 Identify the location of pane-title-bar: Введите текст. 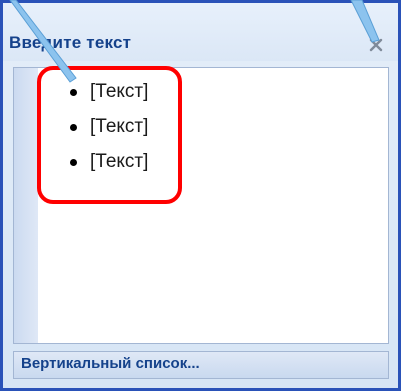
(200, 32).